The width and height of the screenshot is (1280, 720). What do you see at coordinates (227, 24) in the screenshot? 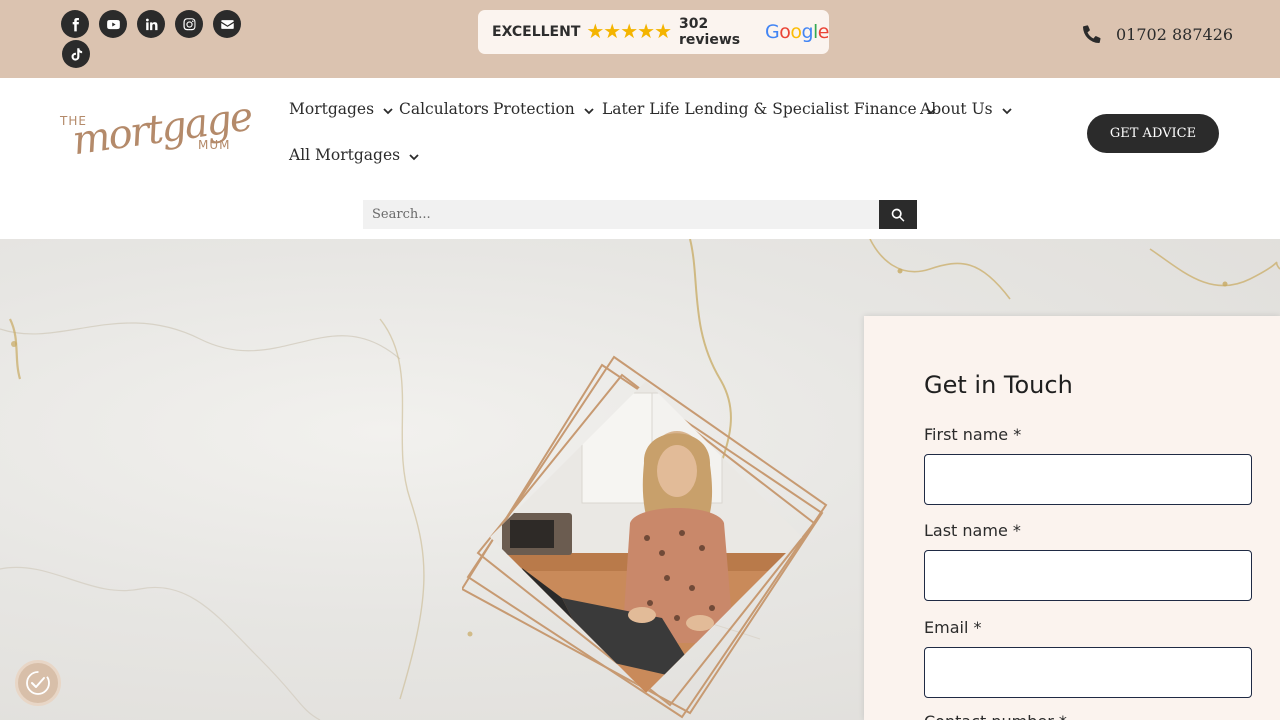
I see `envelope-icon` at bounding box center [227, 24].